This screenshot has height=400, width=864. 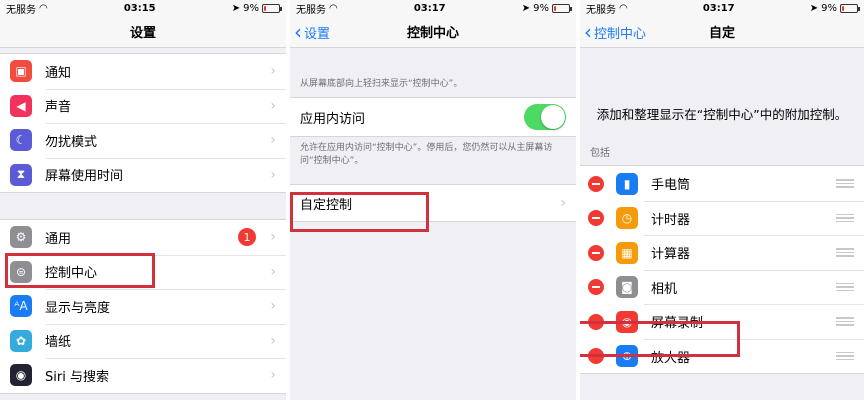 I want to click on settings-row-label: 墙纸, so click(x=58, y=343).